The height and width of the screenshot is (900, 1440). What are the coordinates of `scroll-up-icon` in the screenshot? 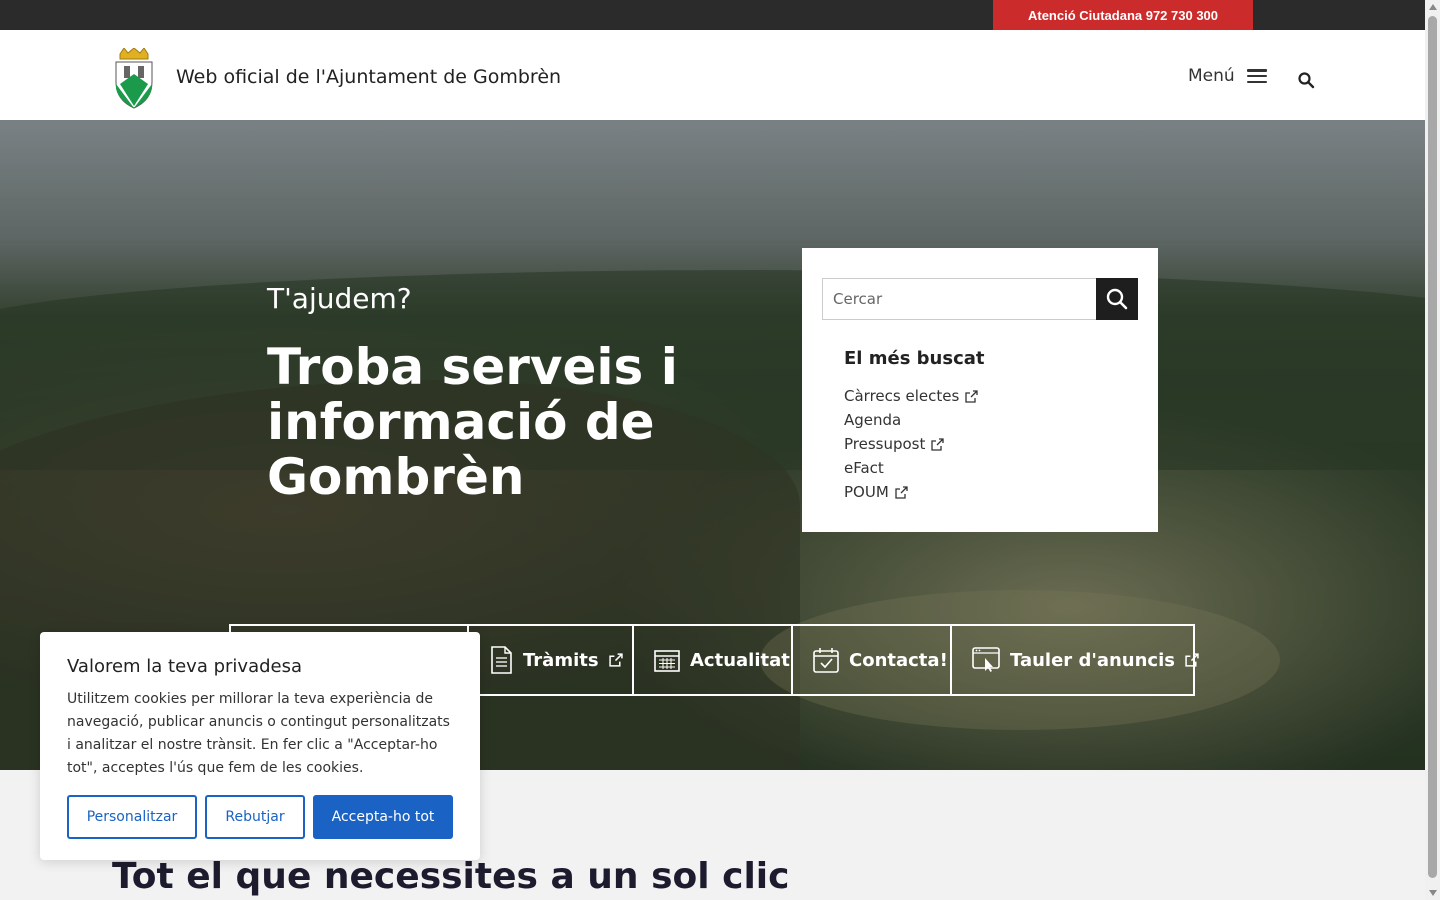 It's located at (1433, 7).